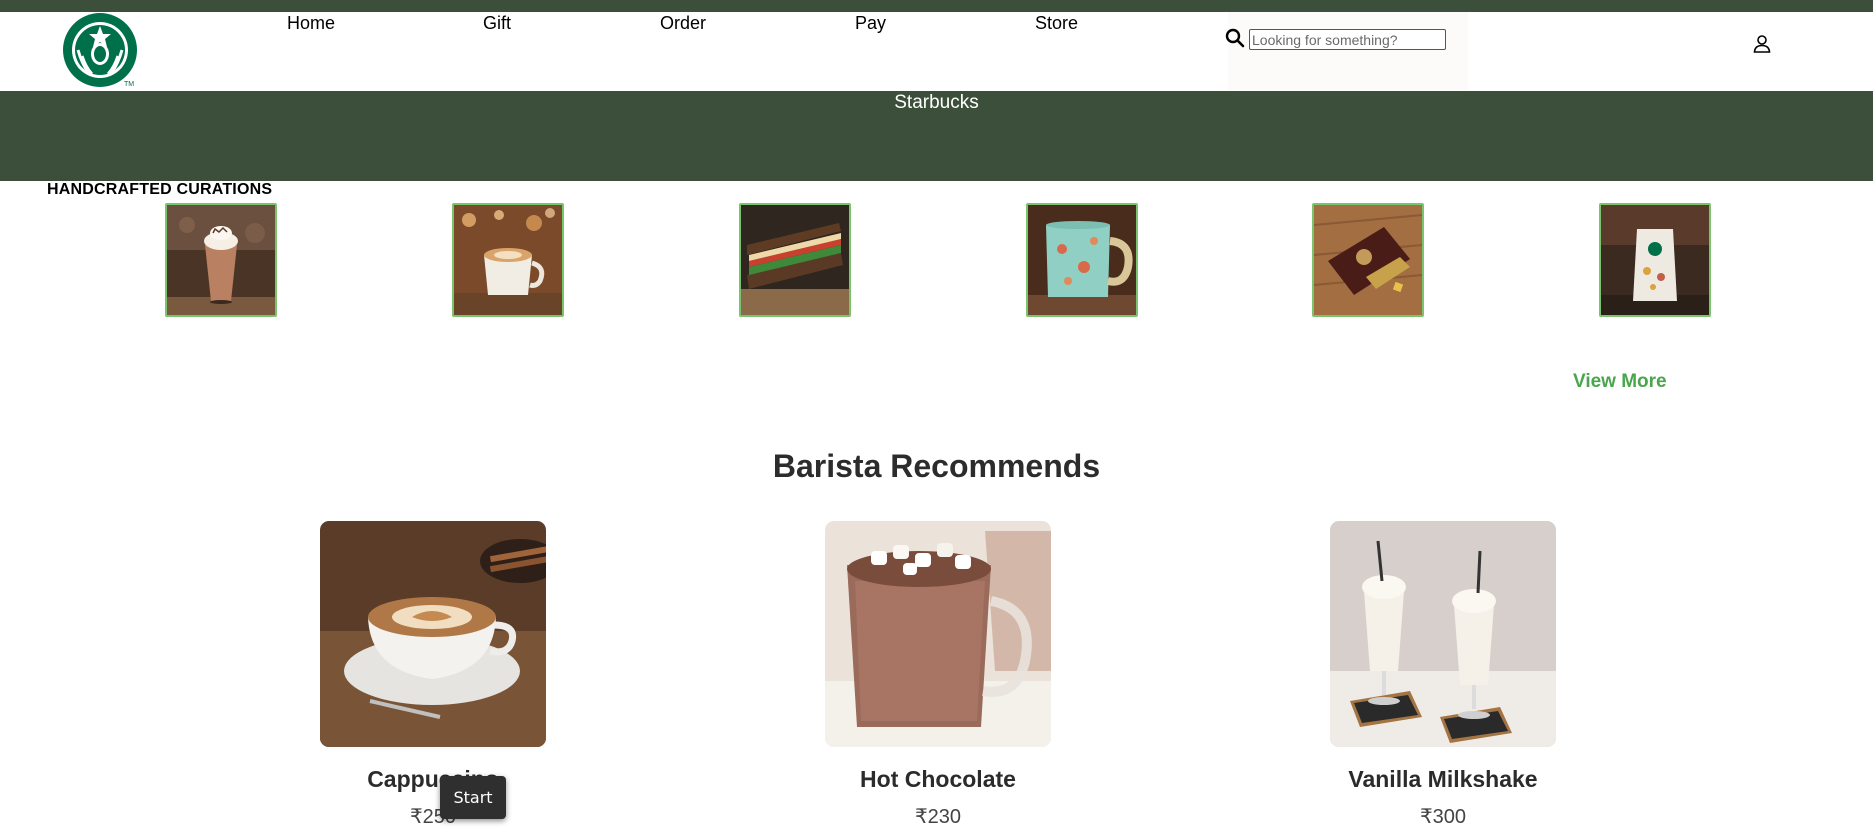 The image size is (1873, 835). I want to click on curation-thumb-sandwich, so click(795, 260).